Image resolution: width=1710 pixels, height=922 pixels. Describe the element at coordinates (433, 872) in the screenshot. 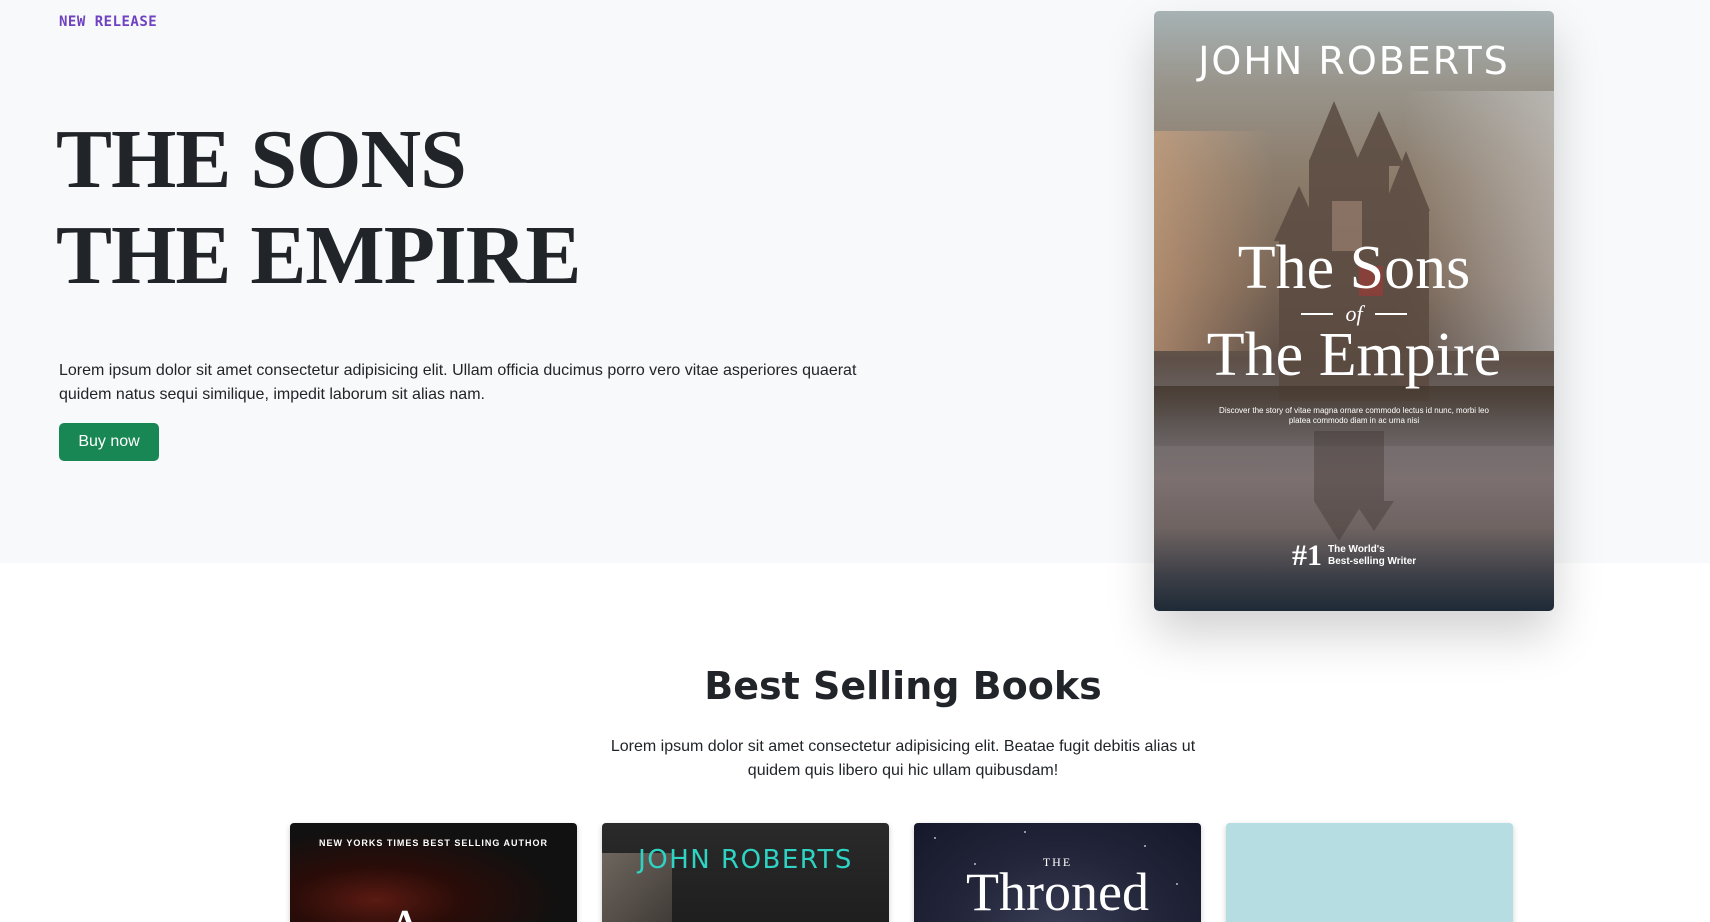

I see `book-card-1: NEW YORKS TIMES BEST SELLING AUTHOR A` at that location.